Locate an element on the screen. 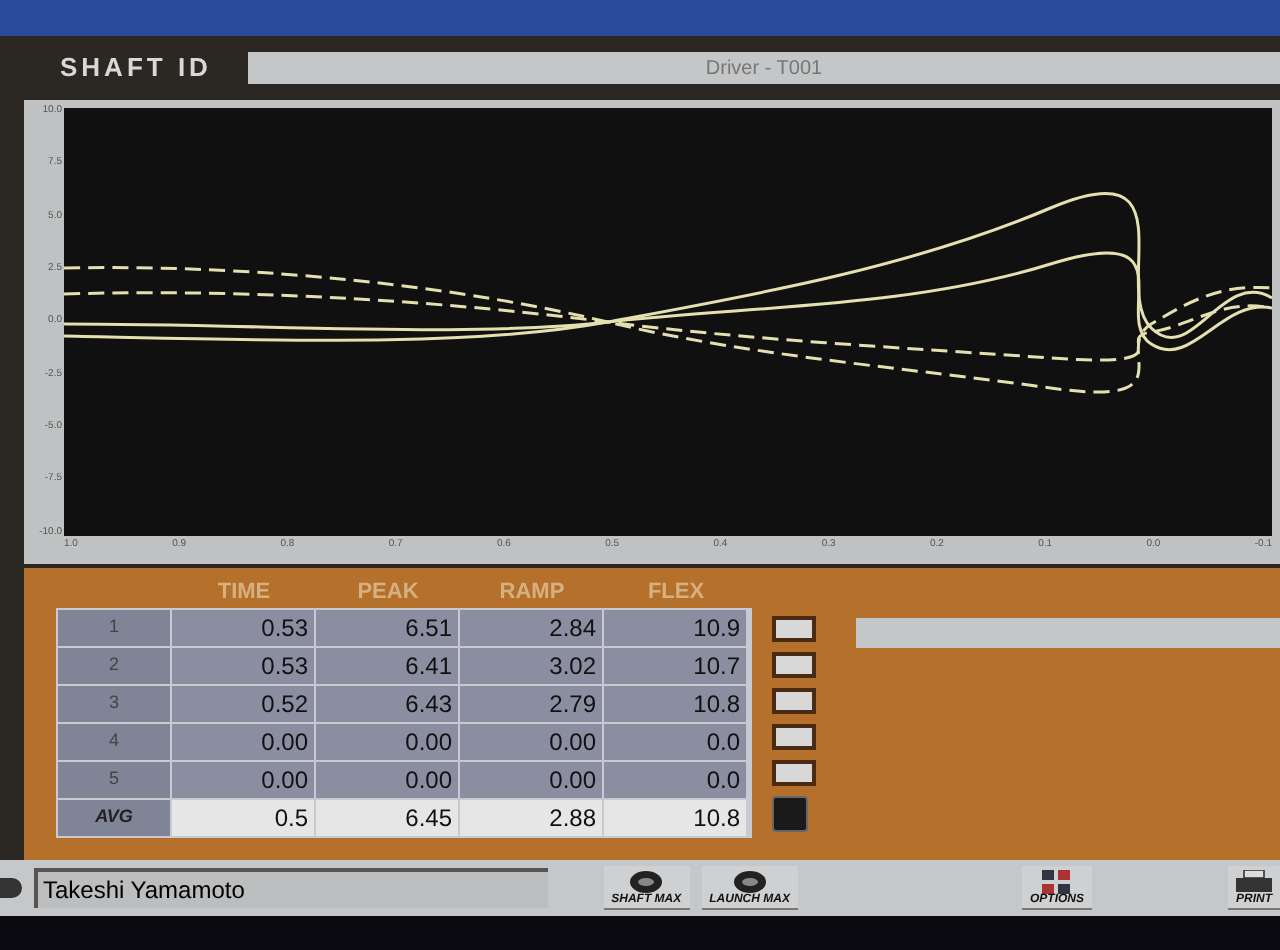 Image resolution: width=1280 pixels, height=950 pixels. column-header: RAMP is located at coordinates (532, 593).